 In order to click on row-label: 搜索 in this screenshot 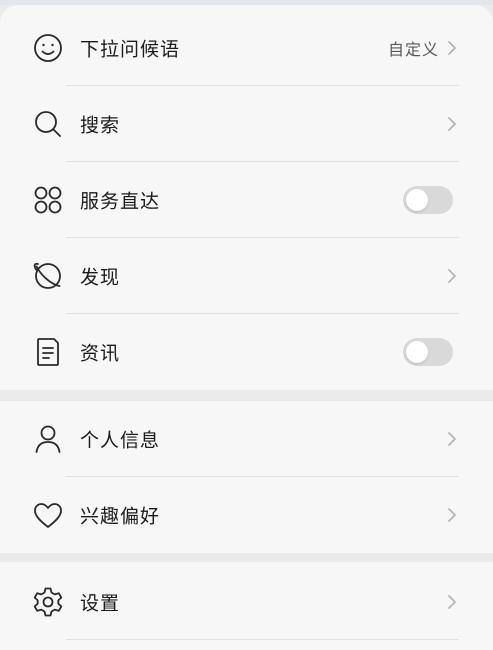, I will do `click(100, 125)`.